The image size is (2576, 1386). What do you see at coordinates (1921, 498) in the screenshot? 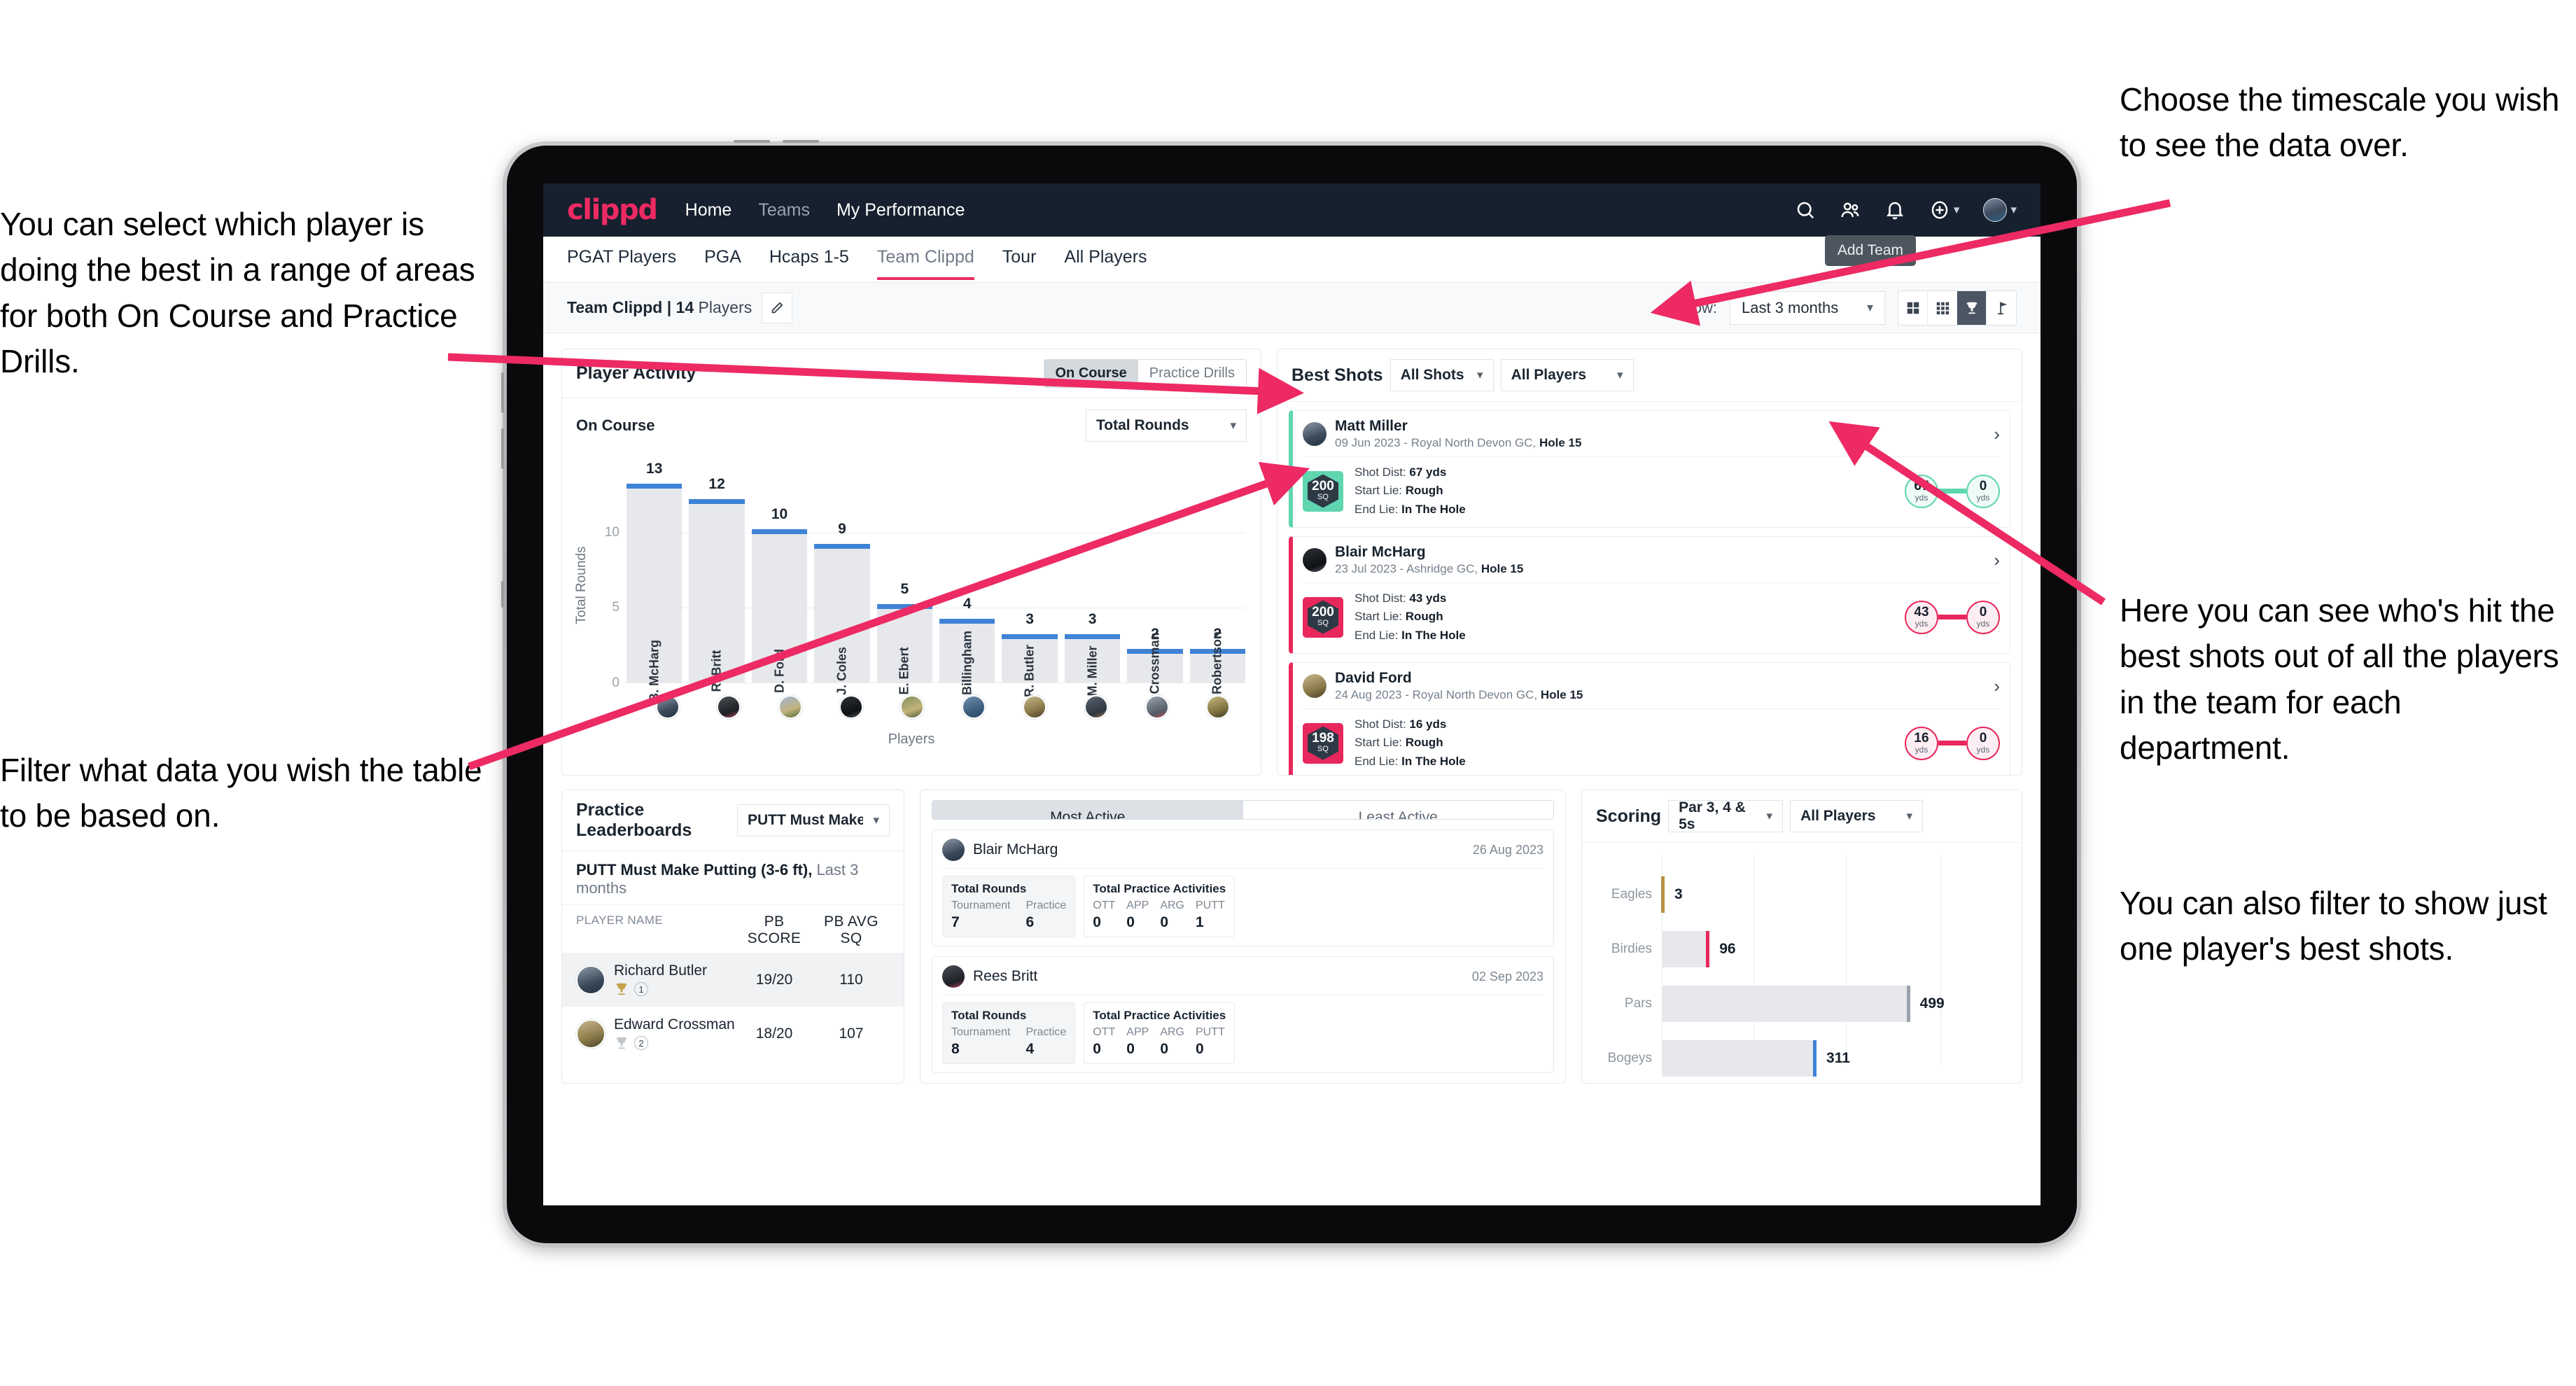
I see `start-distance-unit: yds` at bounding box center [1921, 498].